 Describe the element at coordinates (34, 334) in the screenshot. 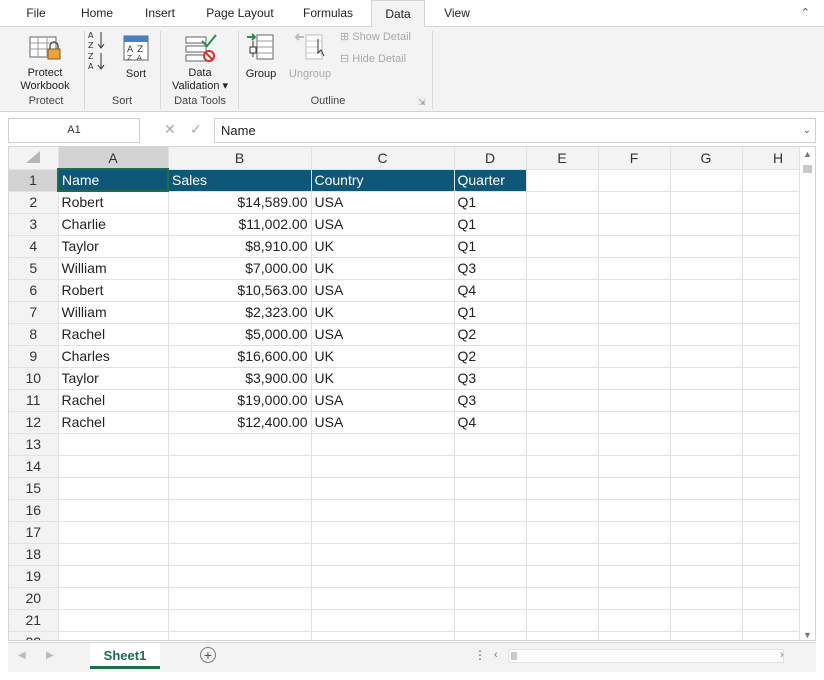

I see `row-header: 8` at that location.